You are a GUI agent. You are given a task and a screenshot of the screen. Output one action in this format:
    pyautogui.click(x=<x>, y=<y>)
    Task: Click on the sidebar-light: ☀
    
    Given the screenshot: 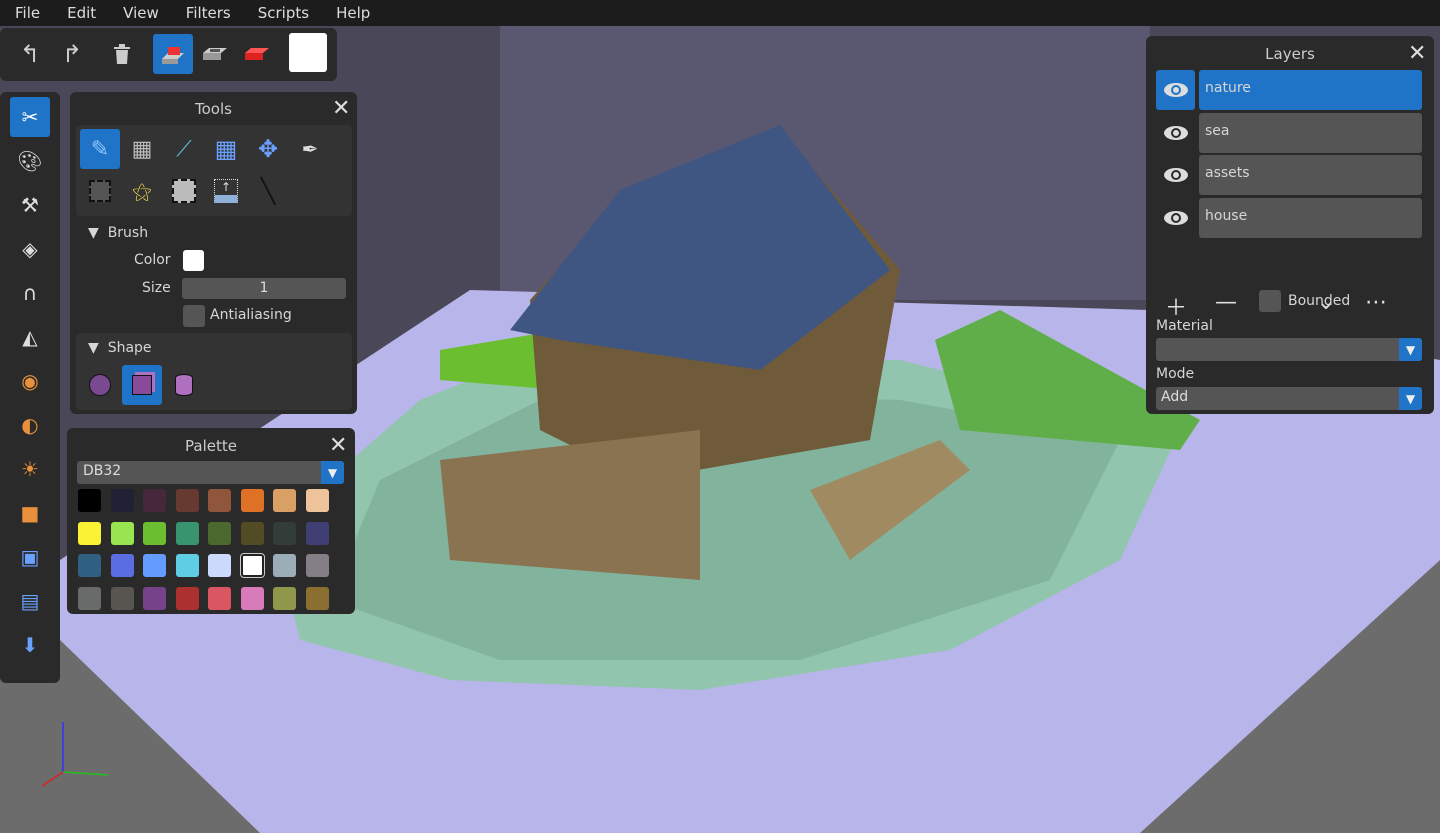 What is the action you would take?
    pyautogui.click(x=30, y=469)
    